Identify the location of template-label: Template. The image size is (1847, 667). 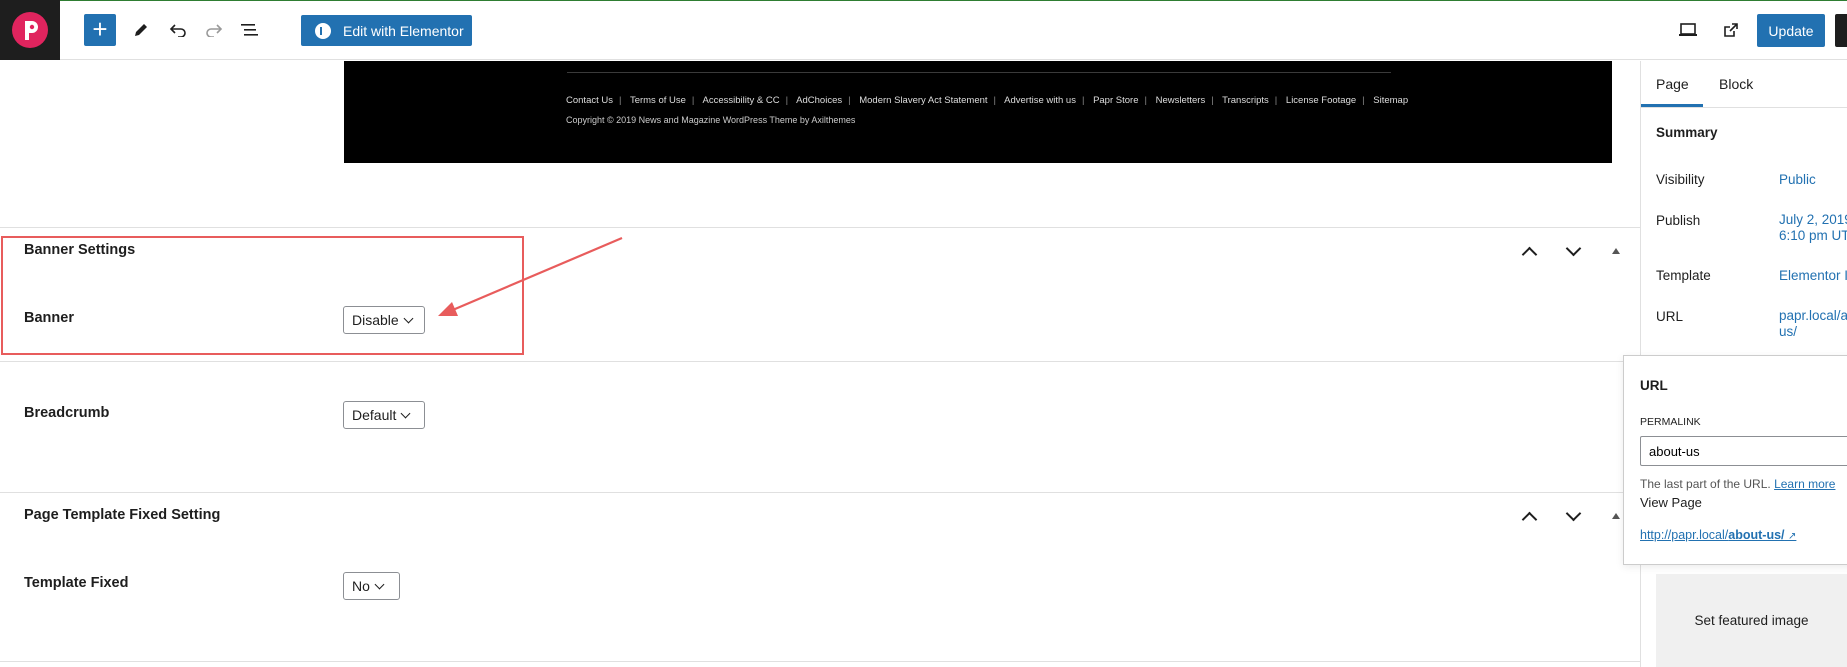
(1683, 275).